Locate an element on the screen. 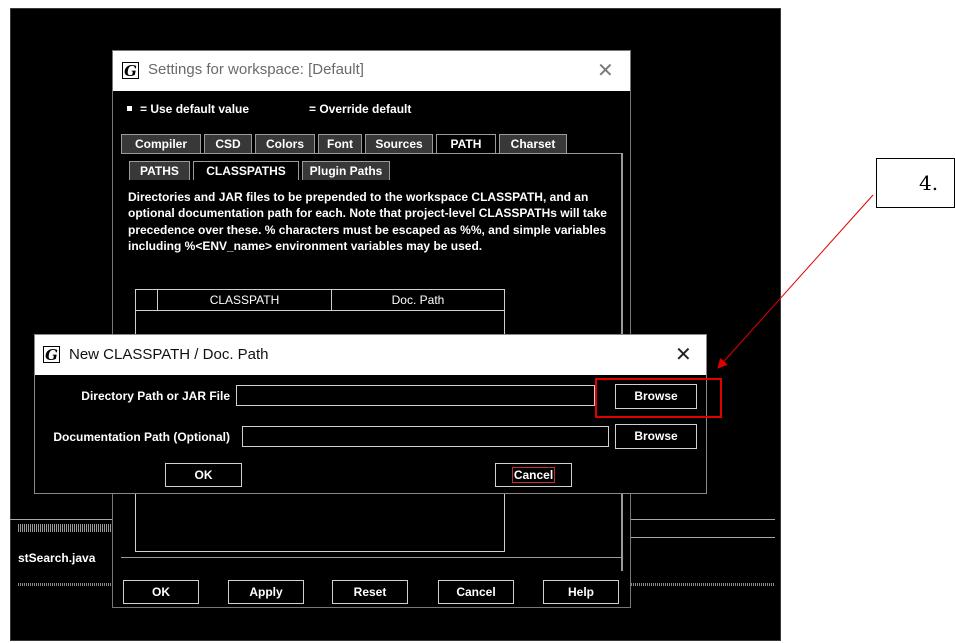 The height and width of the screenshot is (643, 955). annotation-step-box: 4. is located at coordinates (915, 183).